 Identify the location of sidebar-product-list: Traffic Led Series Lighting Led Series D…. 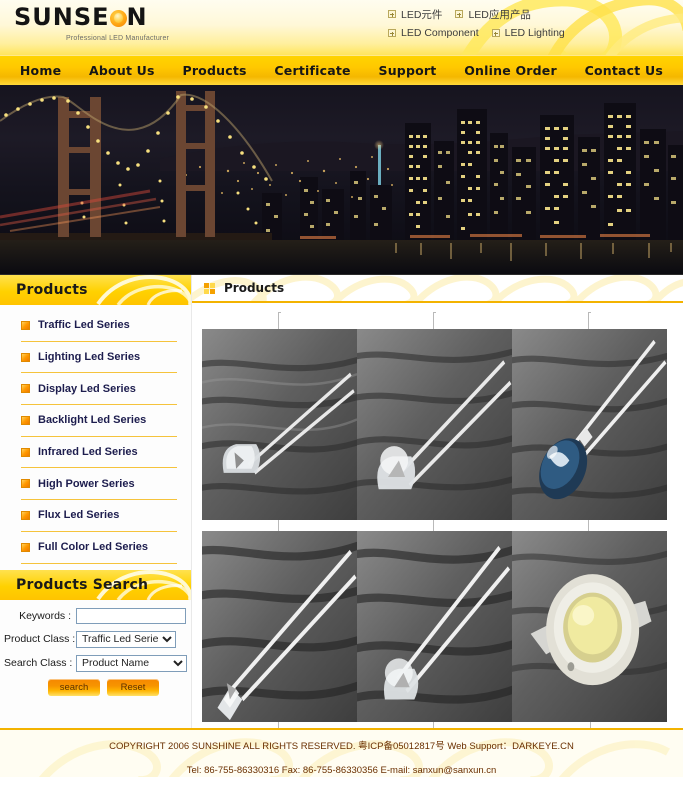
(95, 434).